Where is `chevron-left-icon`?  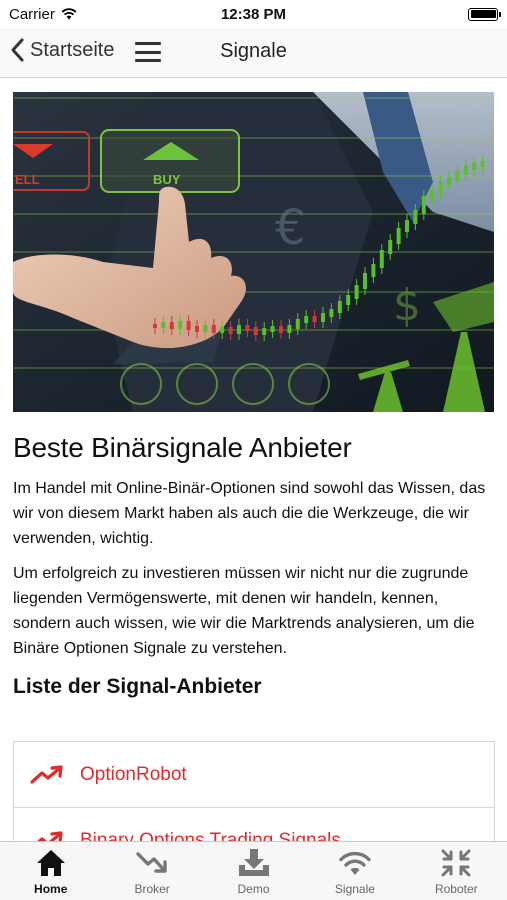 chevron-left-icon is located at coordinates (17, 50).